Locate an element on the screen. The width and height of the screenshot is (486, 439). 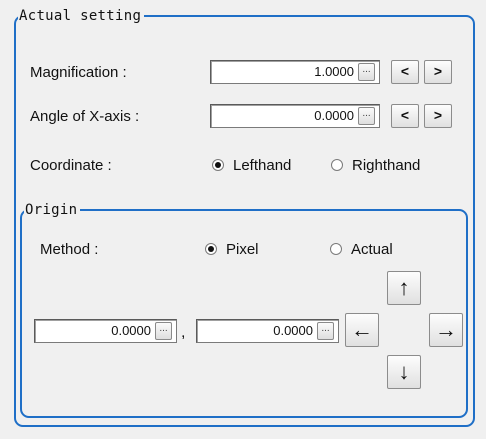
actual-setting-title: Actual setting is located at coordinates (81, 16).